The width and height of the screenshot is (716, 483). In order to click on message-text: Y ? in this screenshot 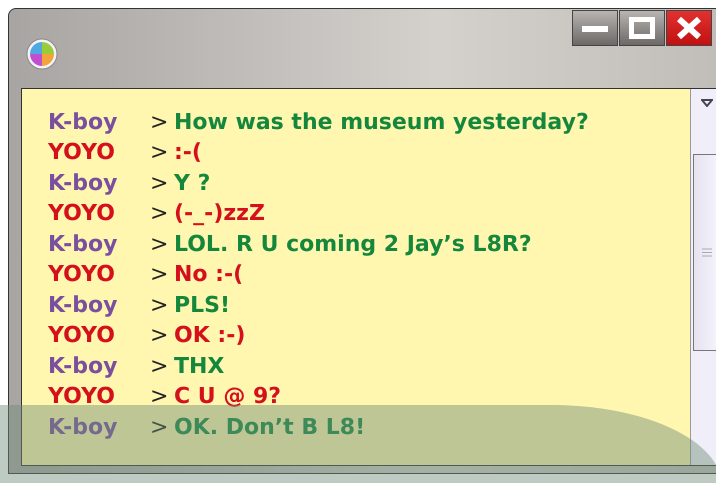, I will do `click(192, 184)`.